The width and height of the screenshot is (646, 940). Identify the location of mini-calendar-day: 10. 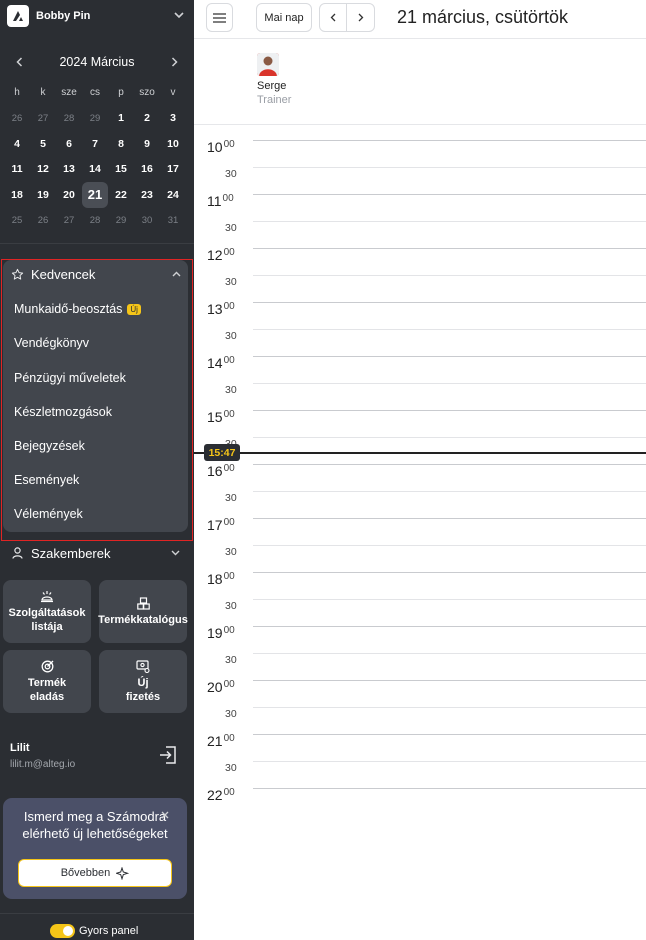
(173, 144).